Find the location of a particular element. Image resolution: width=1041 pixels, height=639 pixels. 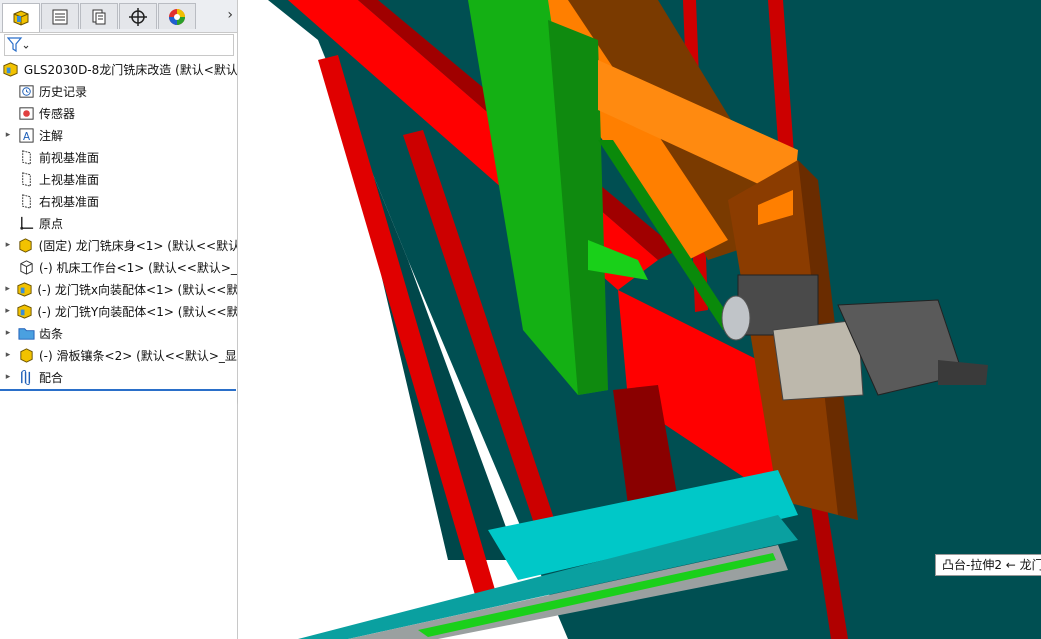

property-icon is located at coordinates (60, 16).